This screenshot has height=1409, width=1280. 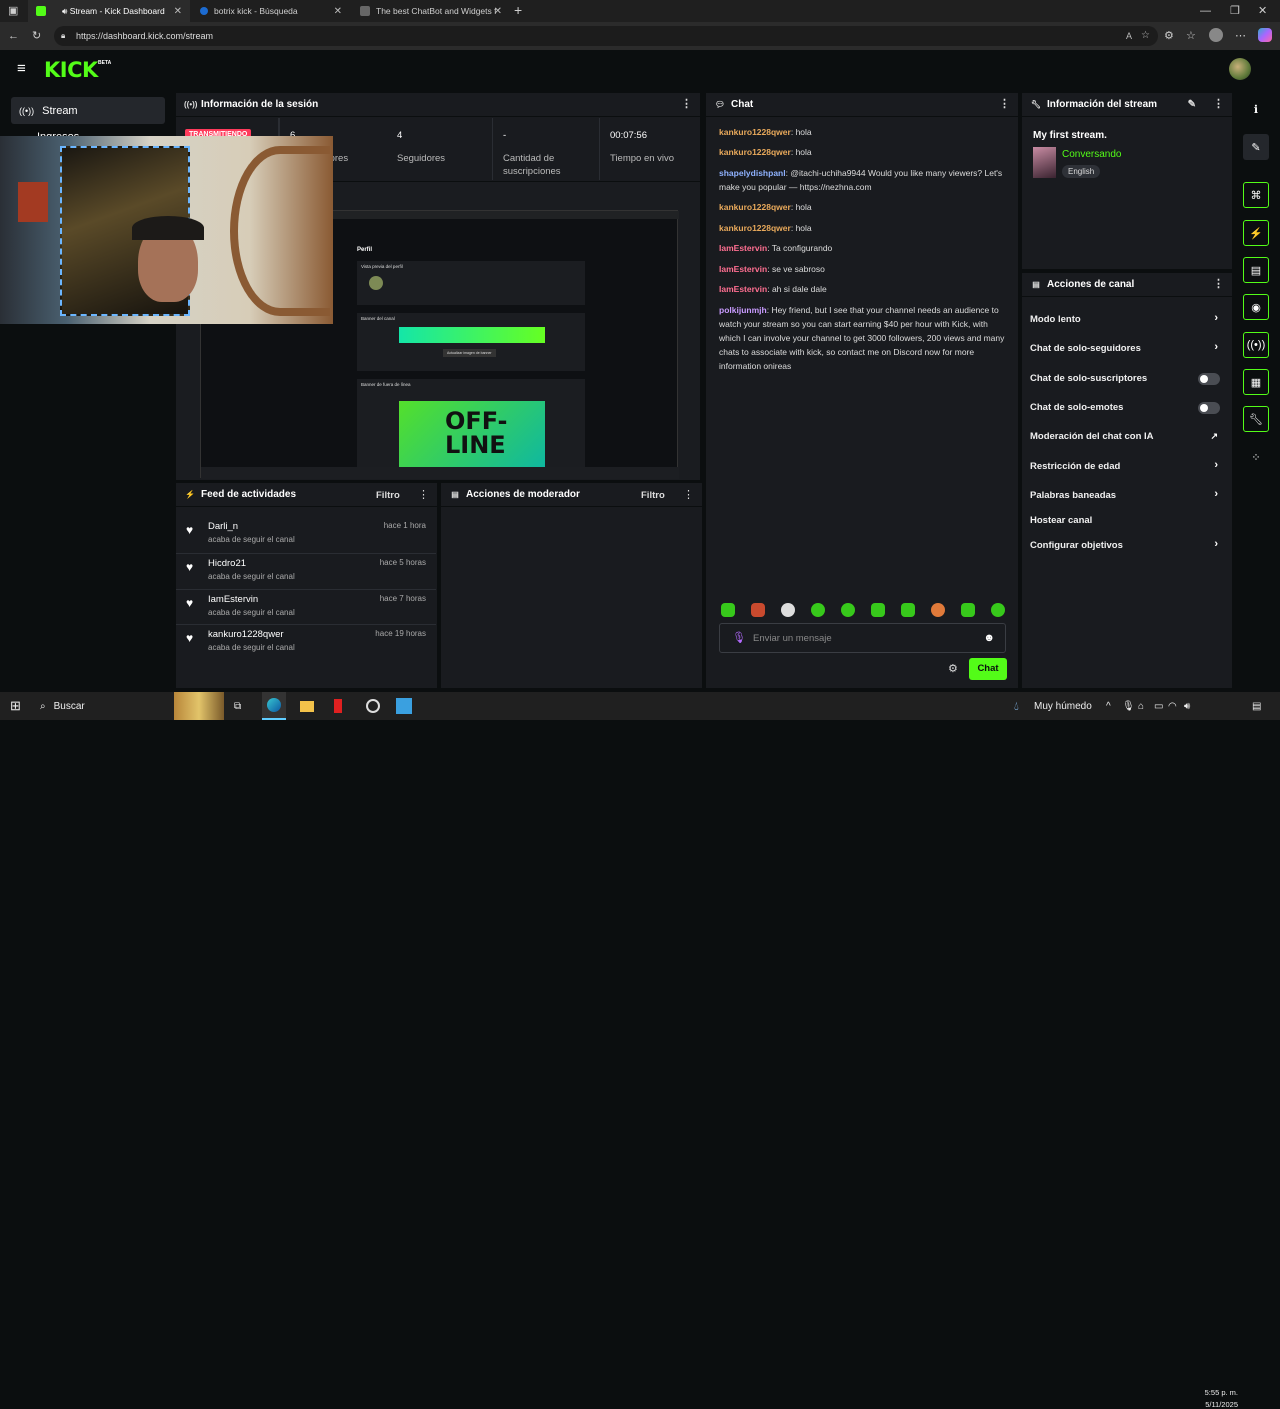 What do you see at coordinates (1128, 436) in the screenshot?
I see `action-ai-moderation: Moderación del chat con IA ↗` at bounding box center [1128, 436].